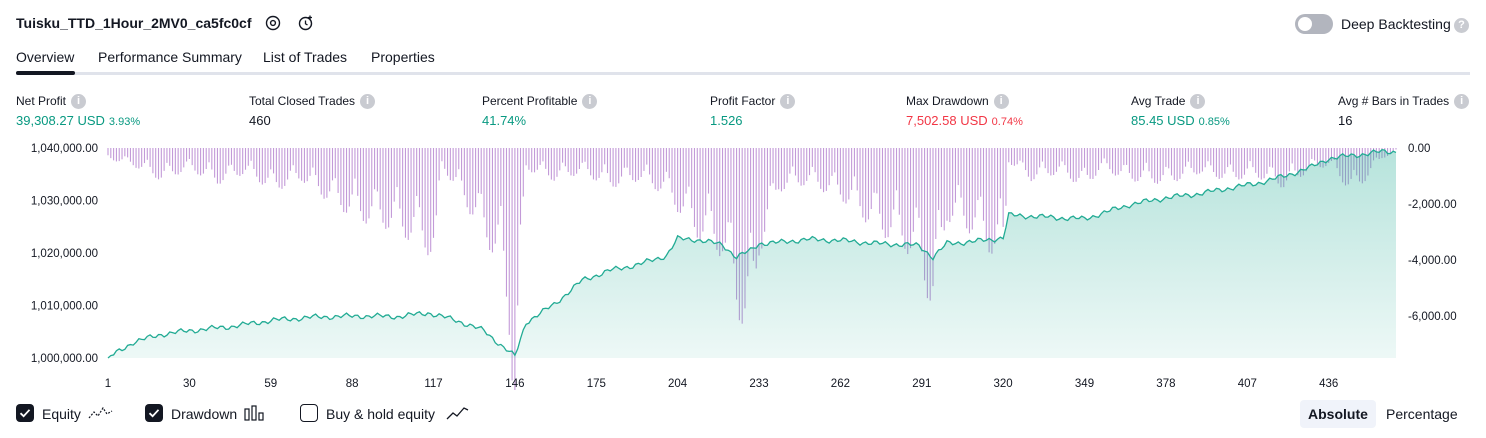 The width and height of the screenshot is (1486, 438). I want to click on tab-properties: Properties, so click(403, 57).